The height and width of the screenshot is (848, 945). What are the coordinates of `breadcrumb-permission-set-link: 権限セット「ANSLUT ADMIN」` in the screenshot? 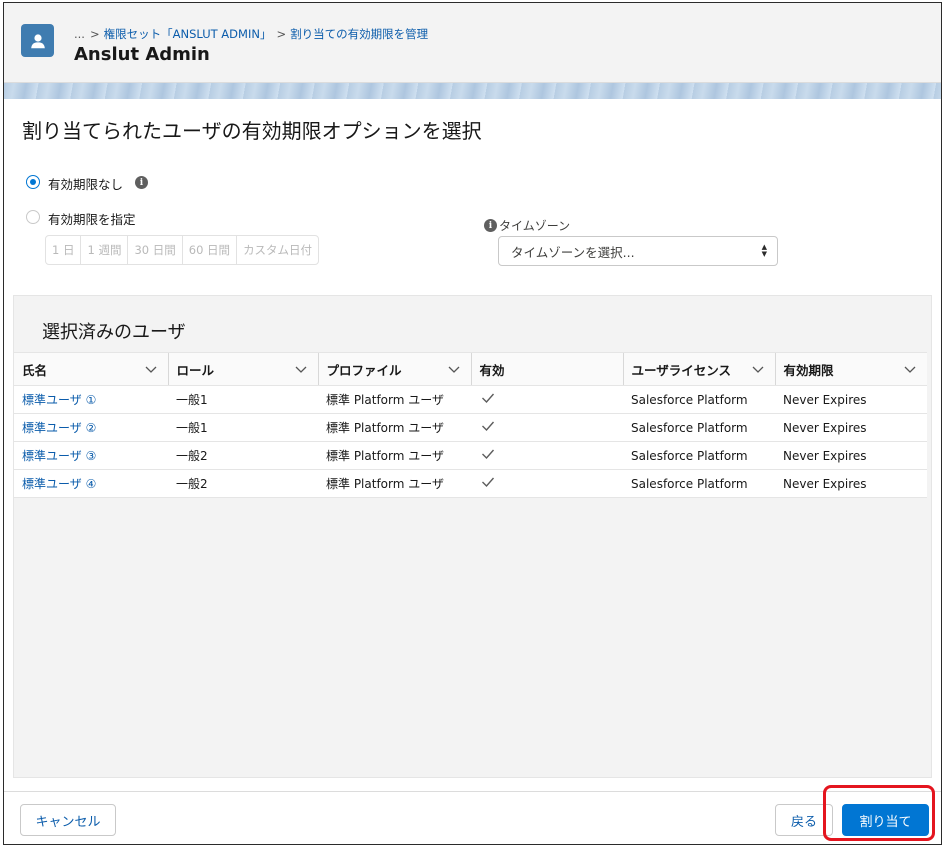 It's located at (188, 34).